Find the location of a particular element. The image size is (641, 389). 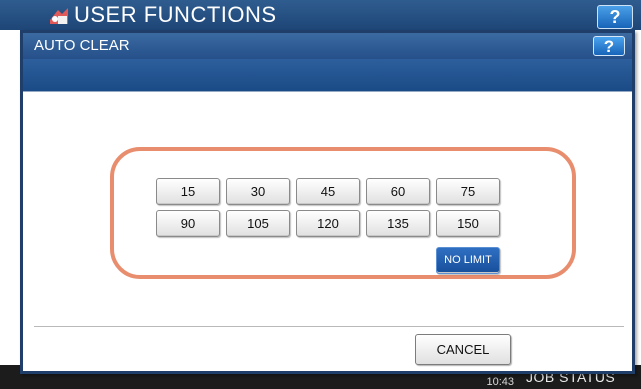

cancel-button: CANCEL is located at coordinates (463, 349).